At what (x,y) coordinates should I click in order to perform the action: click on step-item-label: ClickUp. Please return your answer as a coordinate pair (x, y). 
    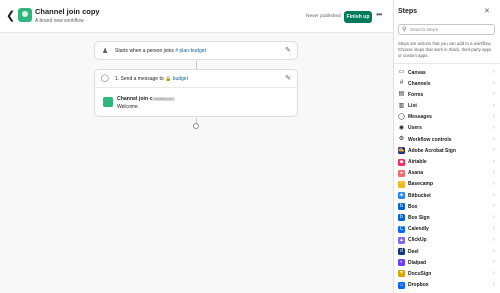
    Looking at the image, I should click on (417, 240).